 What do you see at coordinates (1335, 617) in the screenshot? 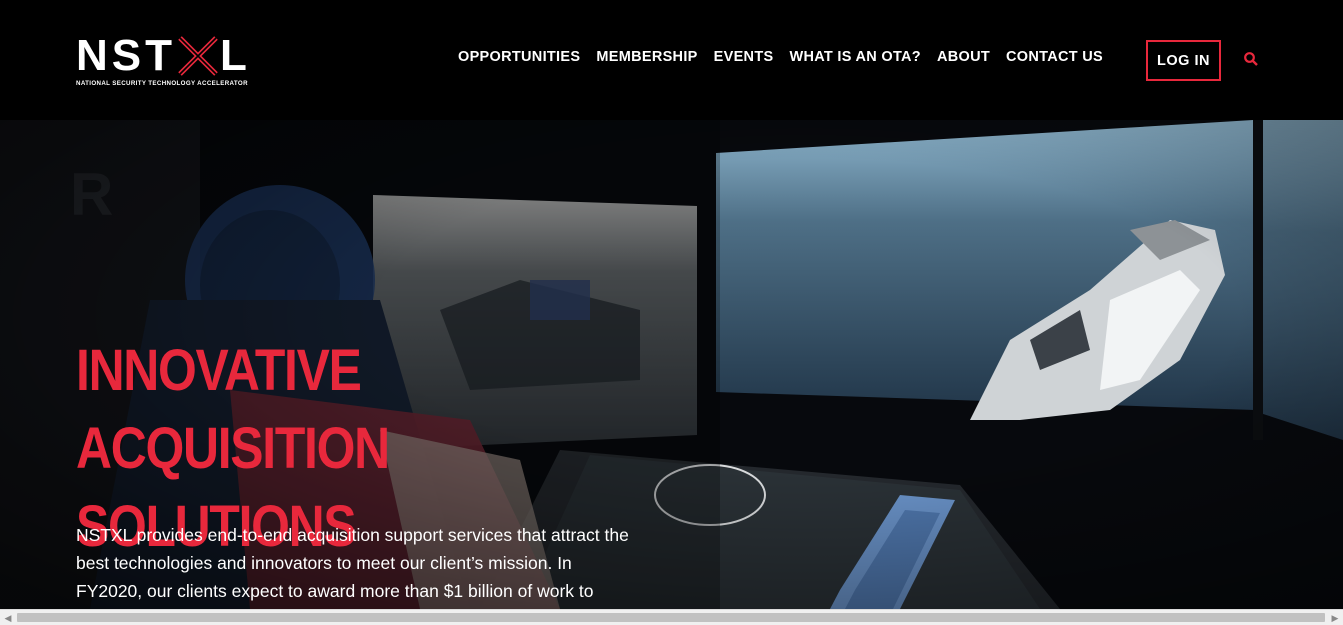
I see `scroll-right-arrow-icon: ▶` at bounding box center [1335, 617].